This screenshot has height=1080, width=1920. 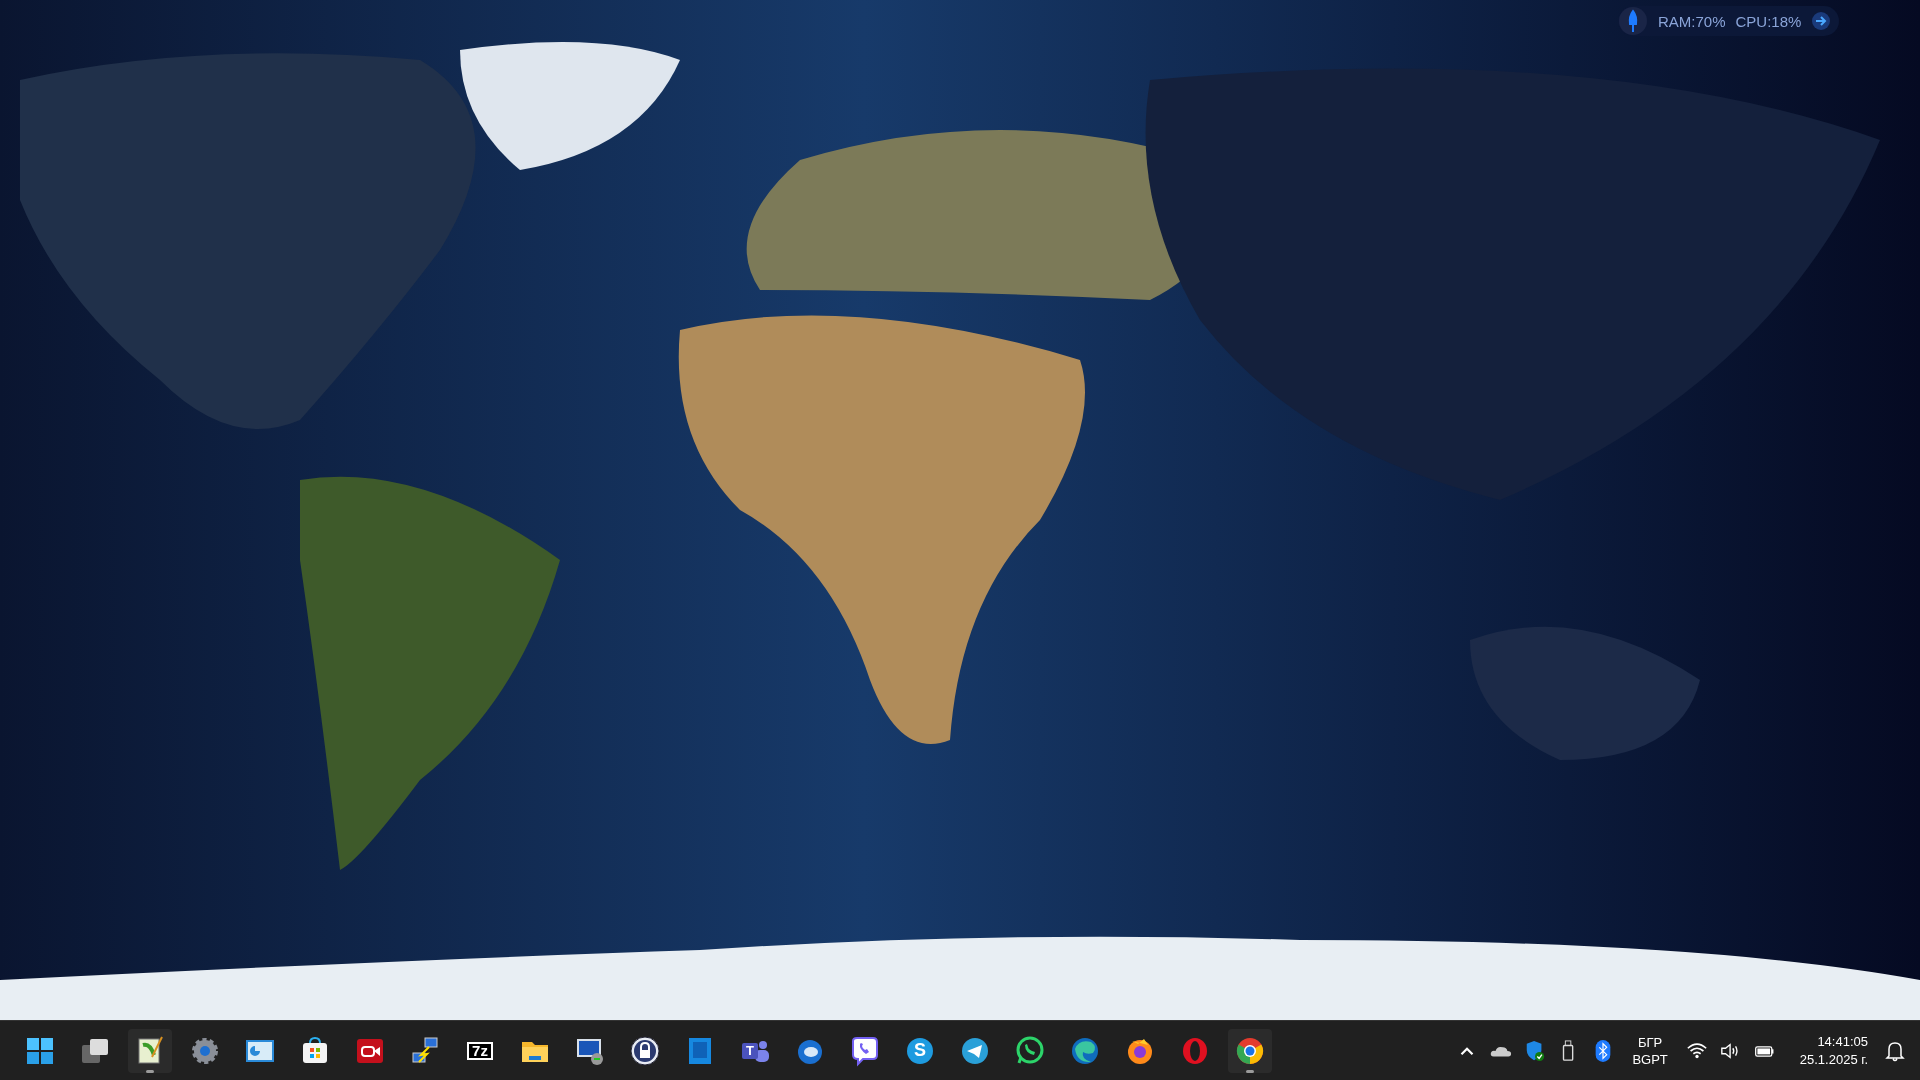 What do you see at coordinates (1650, 1050) in the screenshot?
I see `input-language-indicator: БГР BGPT` at bounding box center [1650, 1050].